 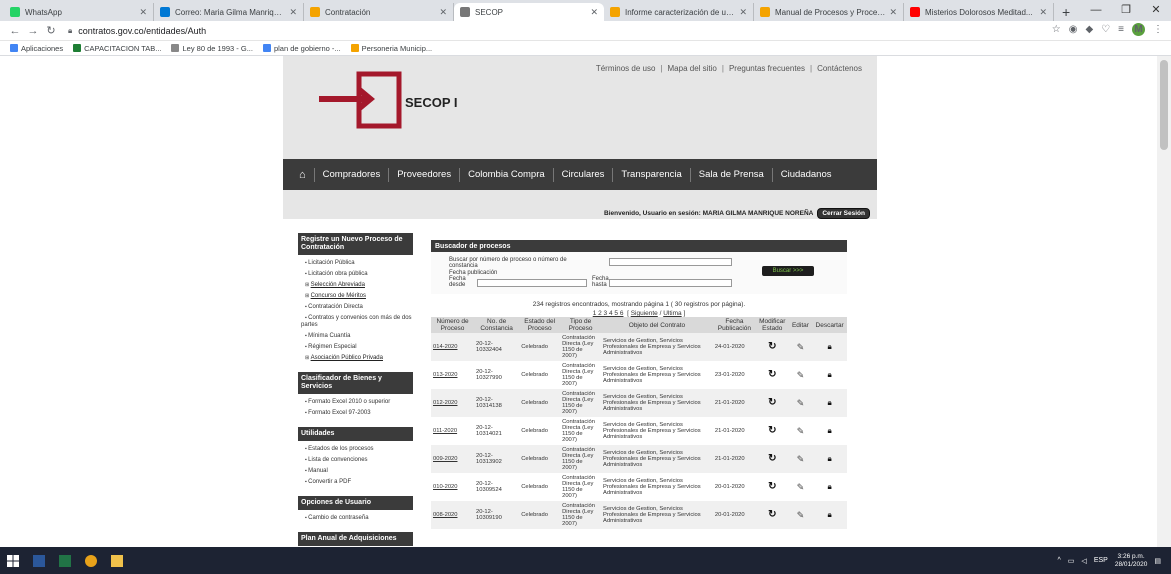 What do you see at coordinates (351, 174) in the screenshot?
I see `nav-item: Compradores` at bounding box center [351, 174].